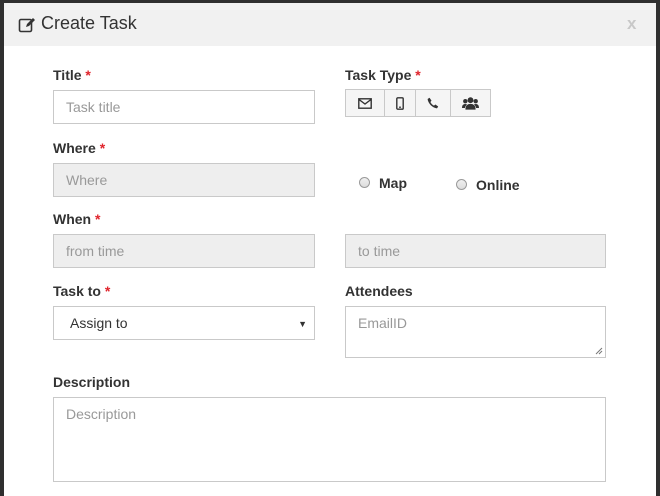 The height and width of the screenshot is (496, 660). I want to click on group-icon, so click(470, 103).